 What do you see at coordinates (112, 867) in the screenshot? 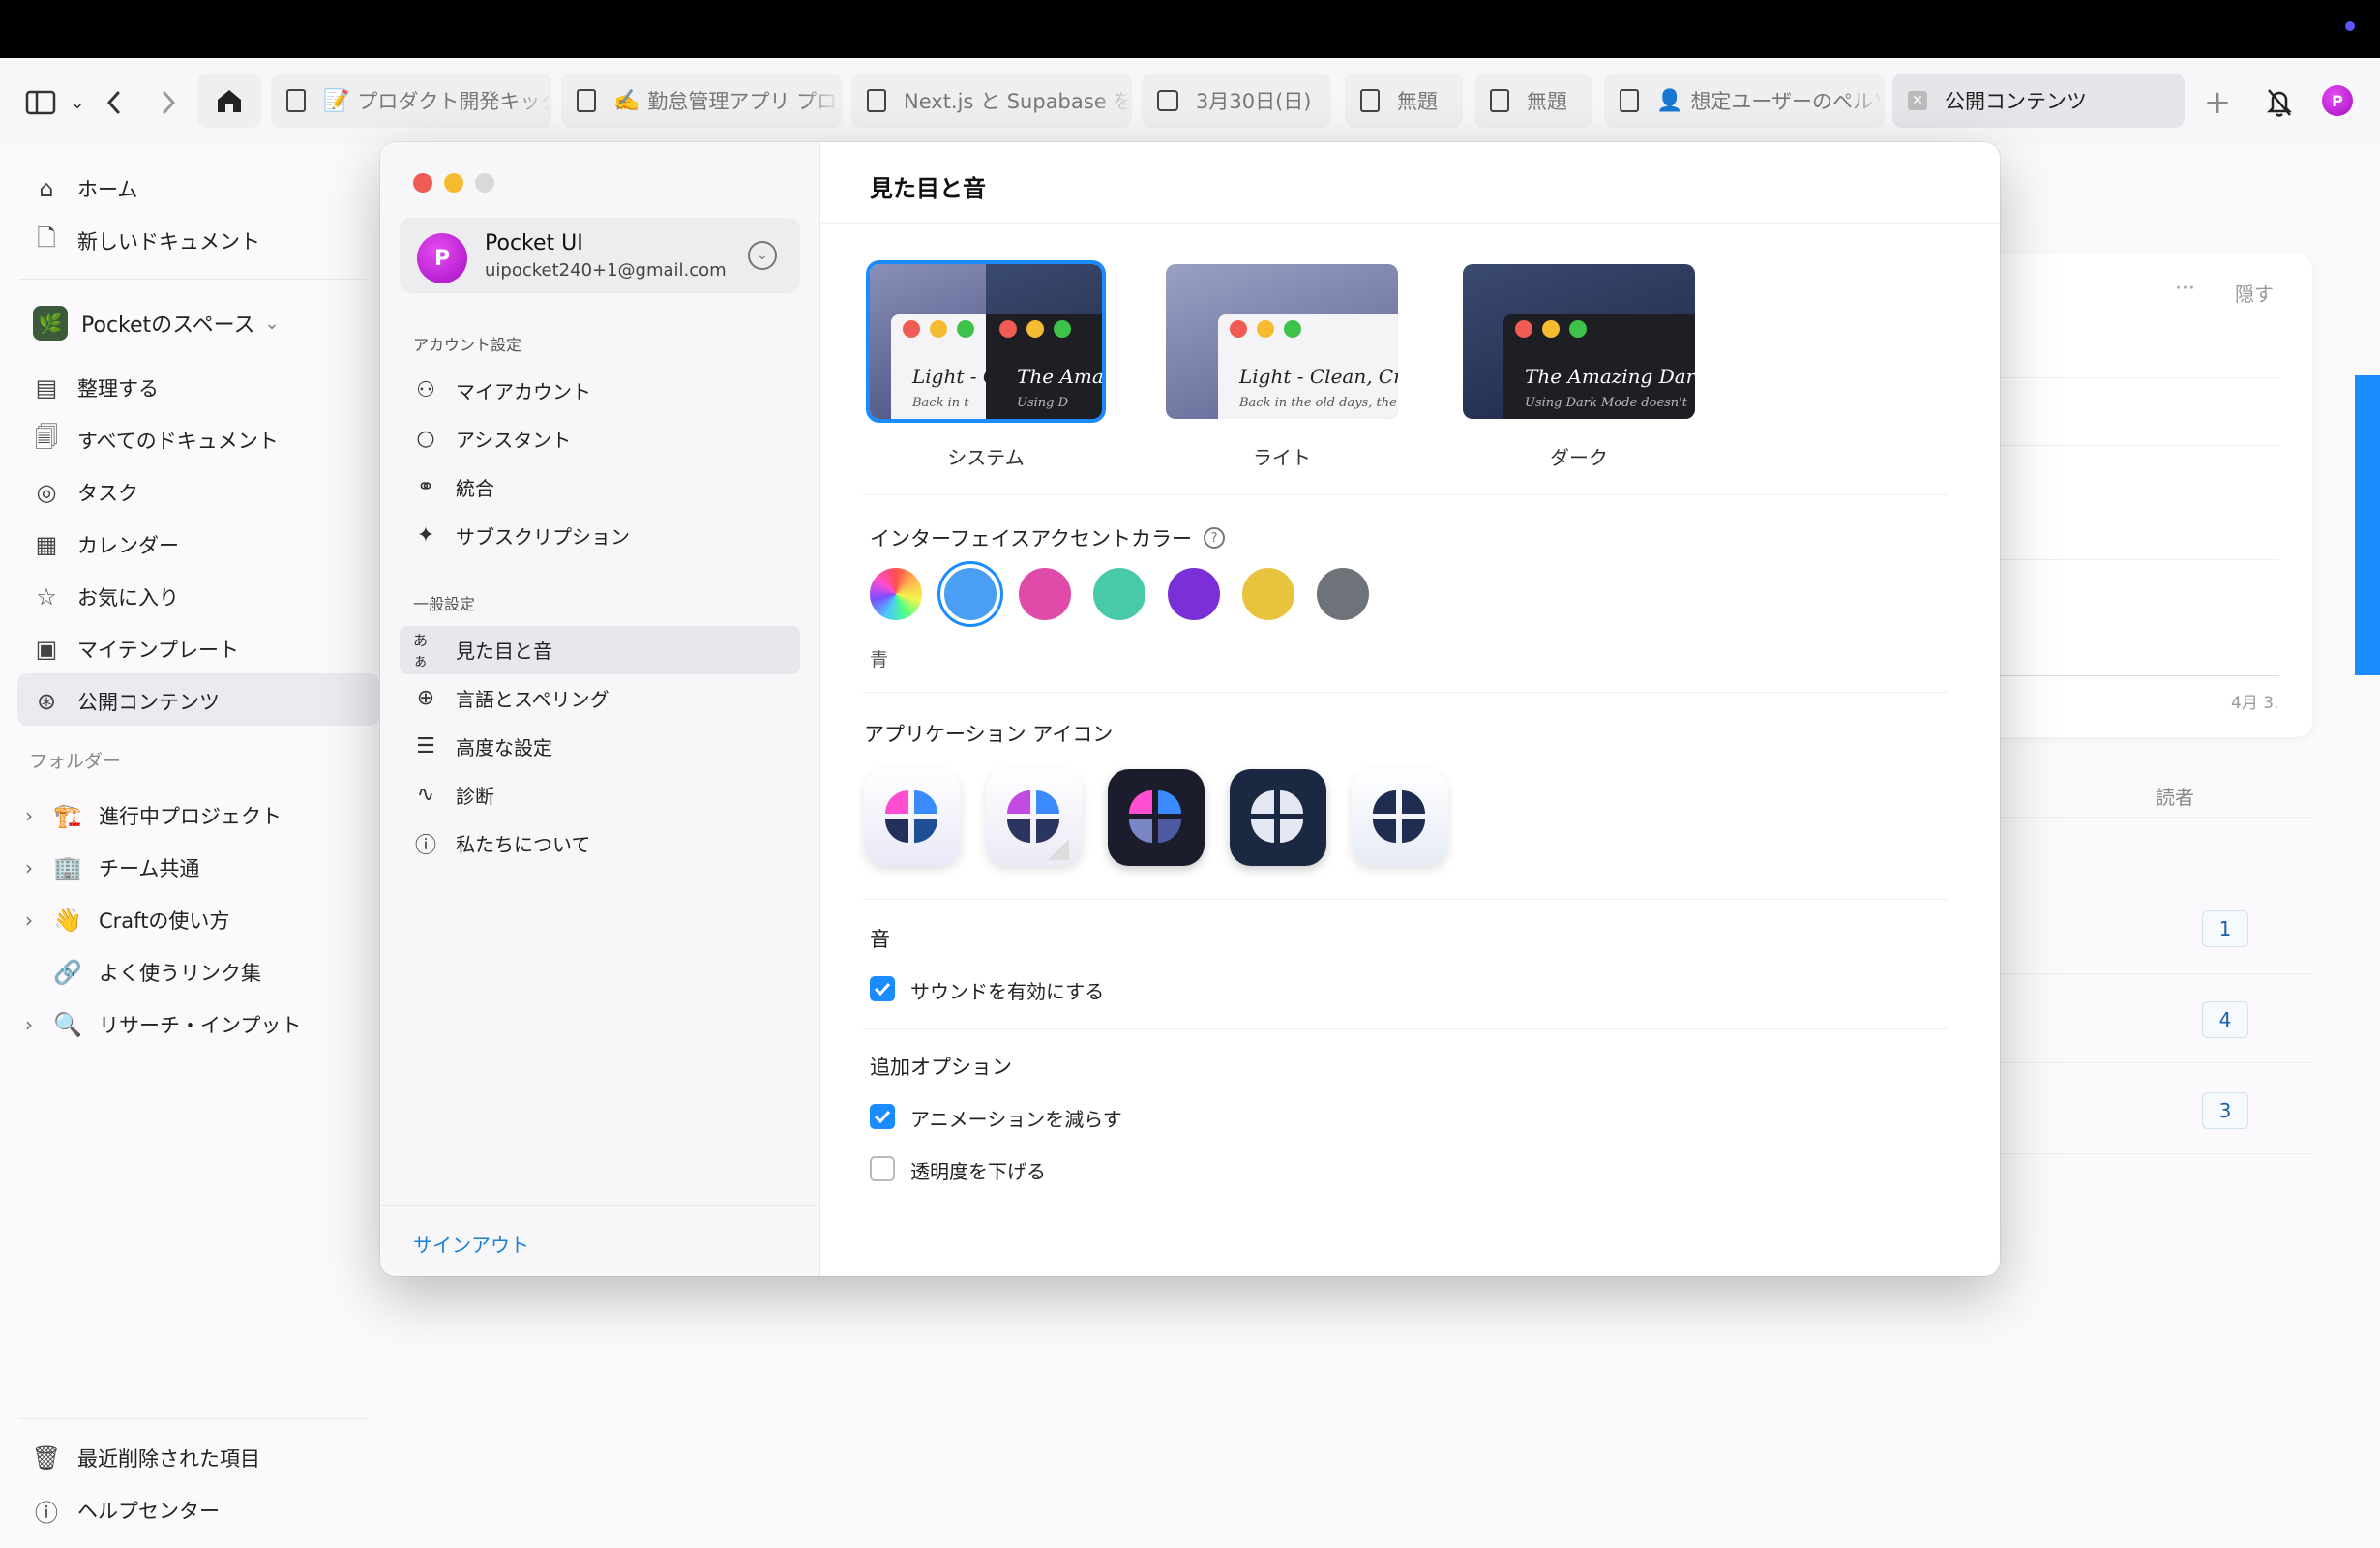
I see `folder-team-shared: › 🏢 チーム共通` at bounding box center [112, 867].